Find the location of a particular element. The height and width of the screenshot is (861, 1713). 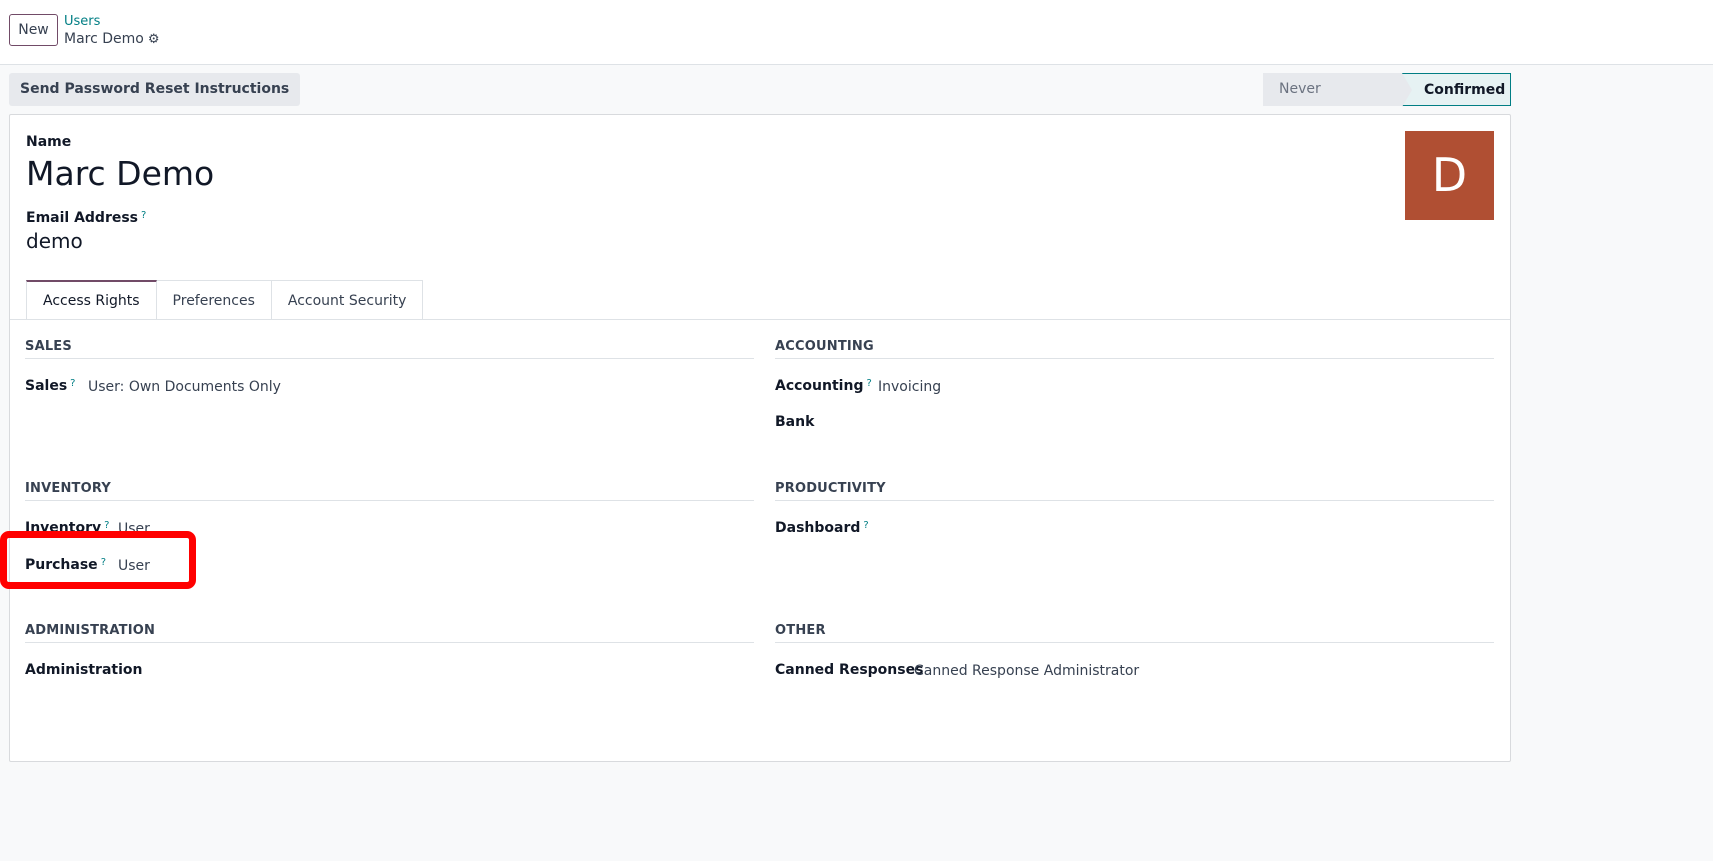

tab-divider is located at coordinates (760, 319).